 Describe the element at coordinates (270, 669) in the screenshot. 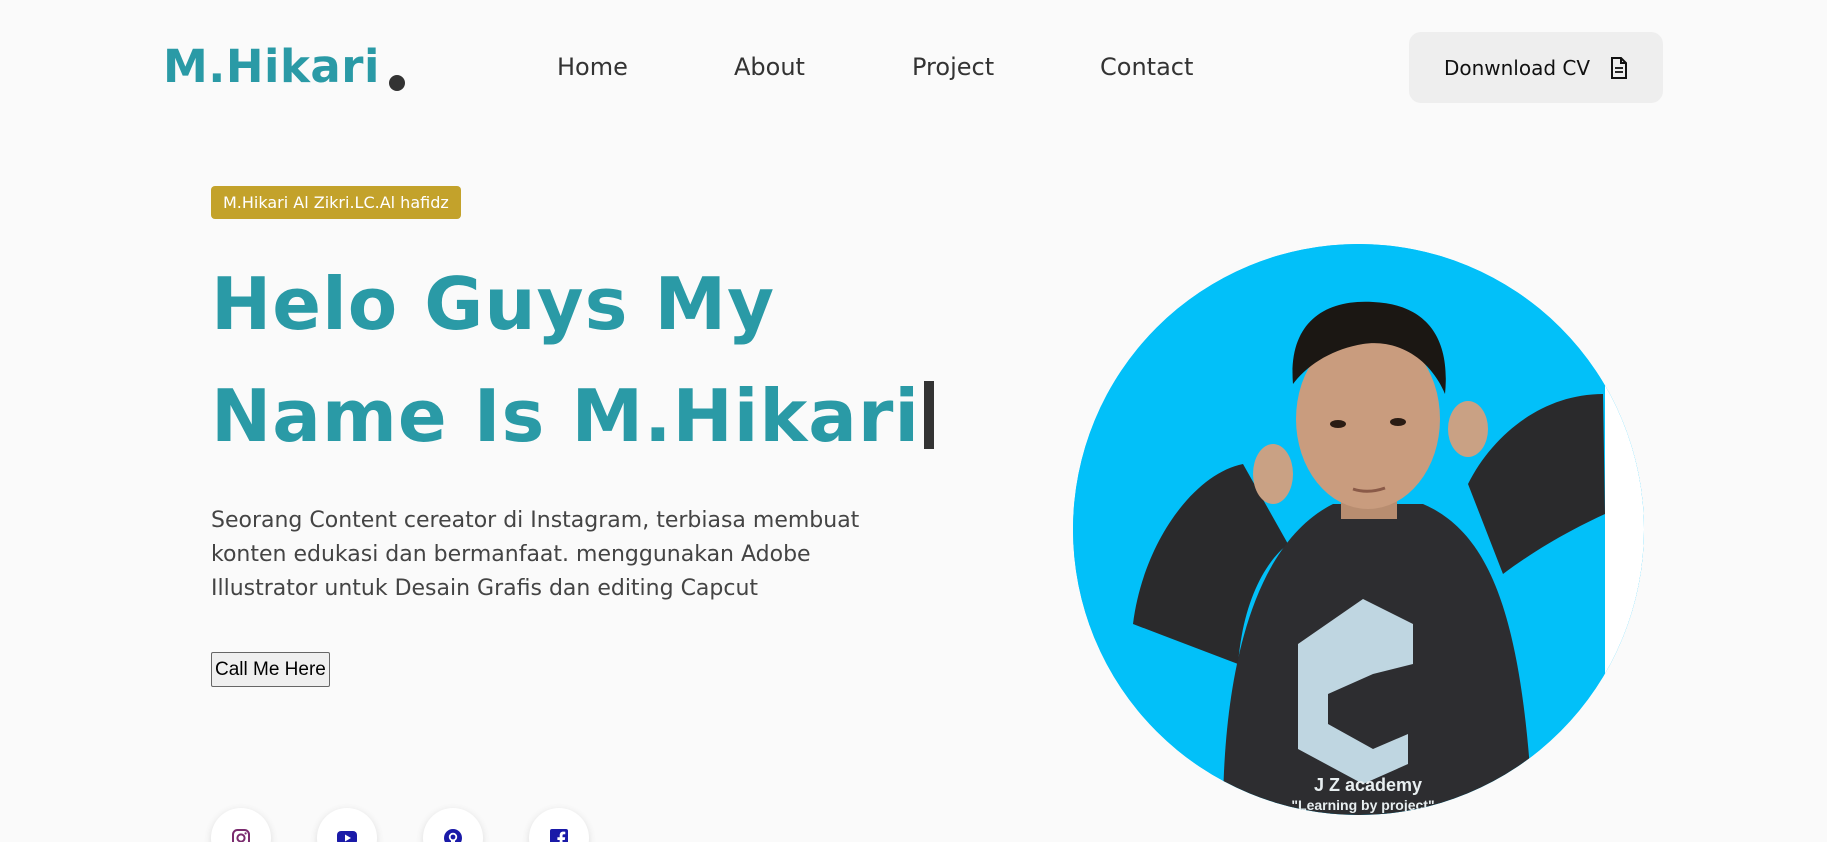

I see `call-me-button: Call Me Here` at that location.